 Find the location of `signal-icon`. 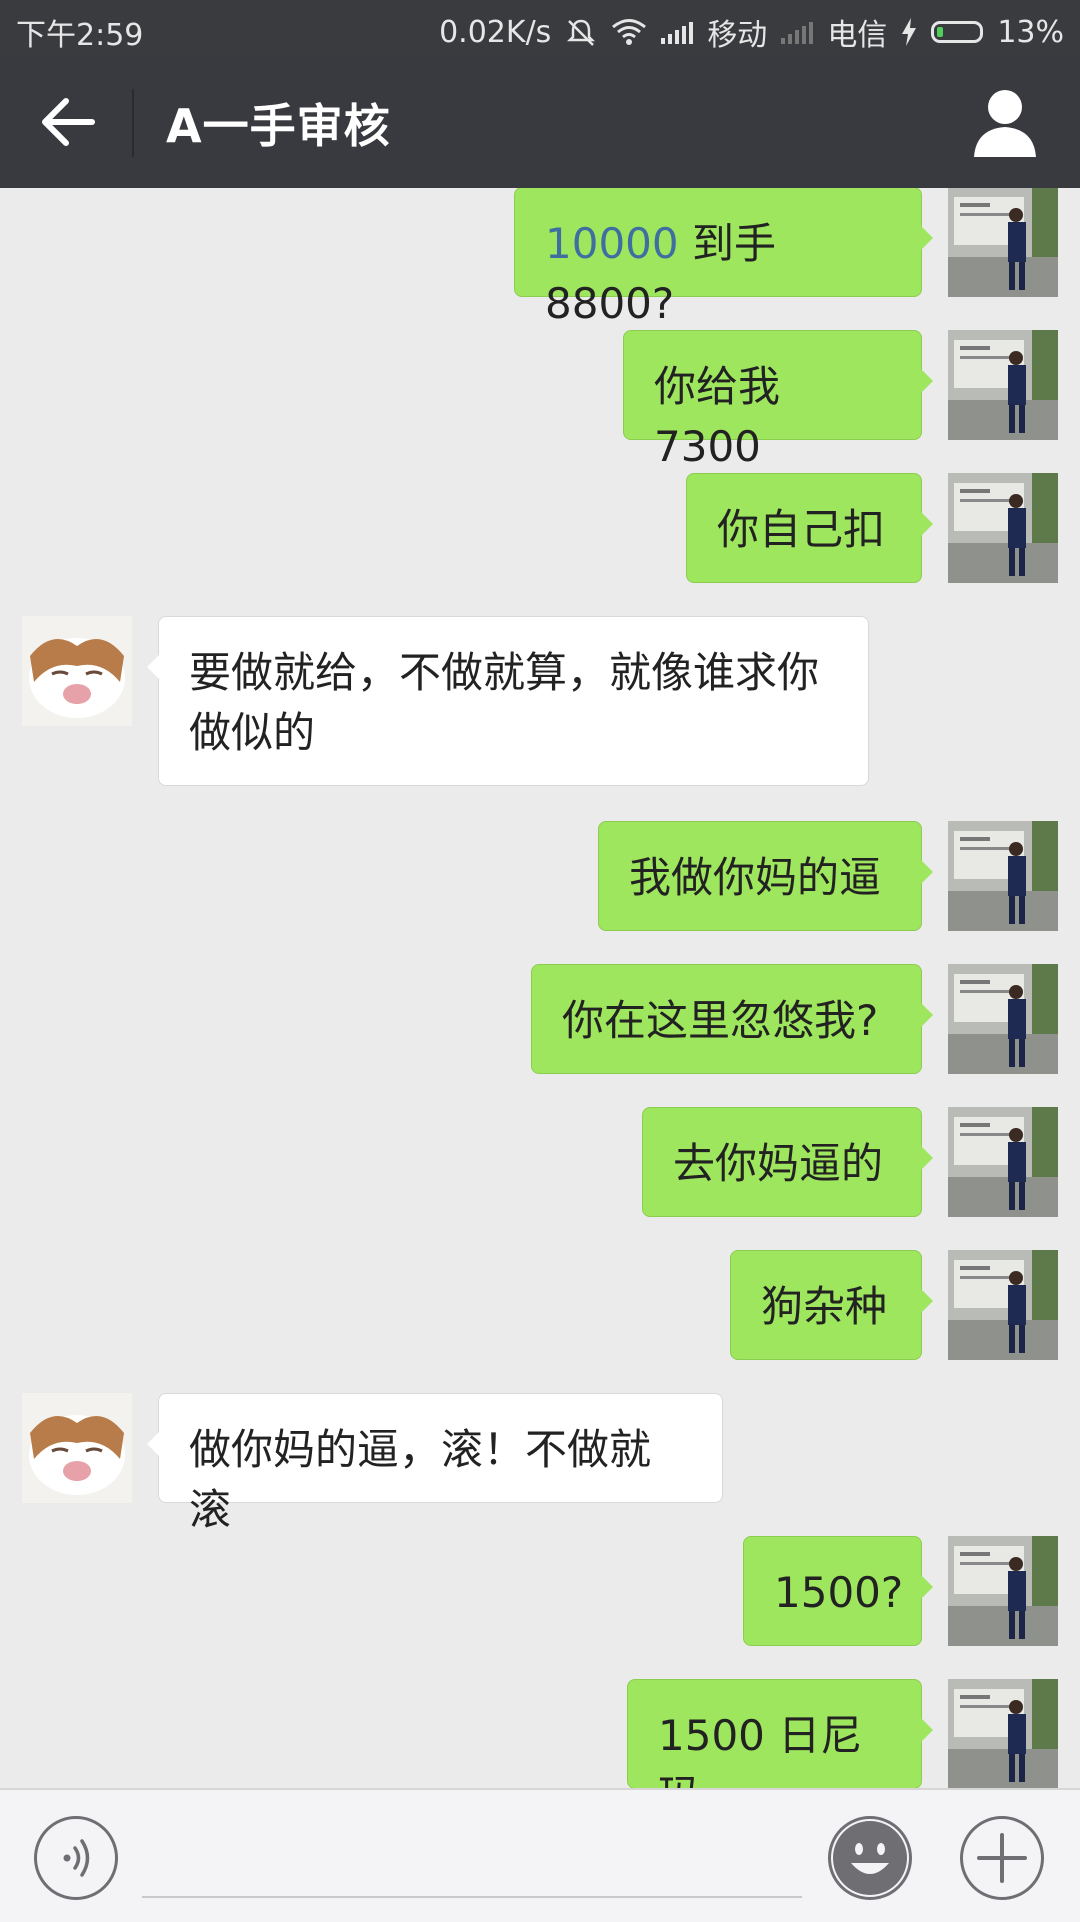

signal-icon is located at coordinates (677, 32).